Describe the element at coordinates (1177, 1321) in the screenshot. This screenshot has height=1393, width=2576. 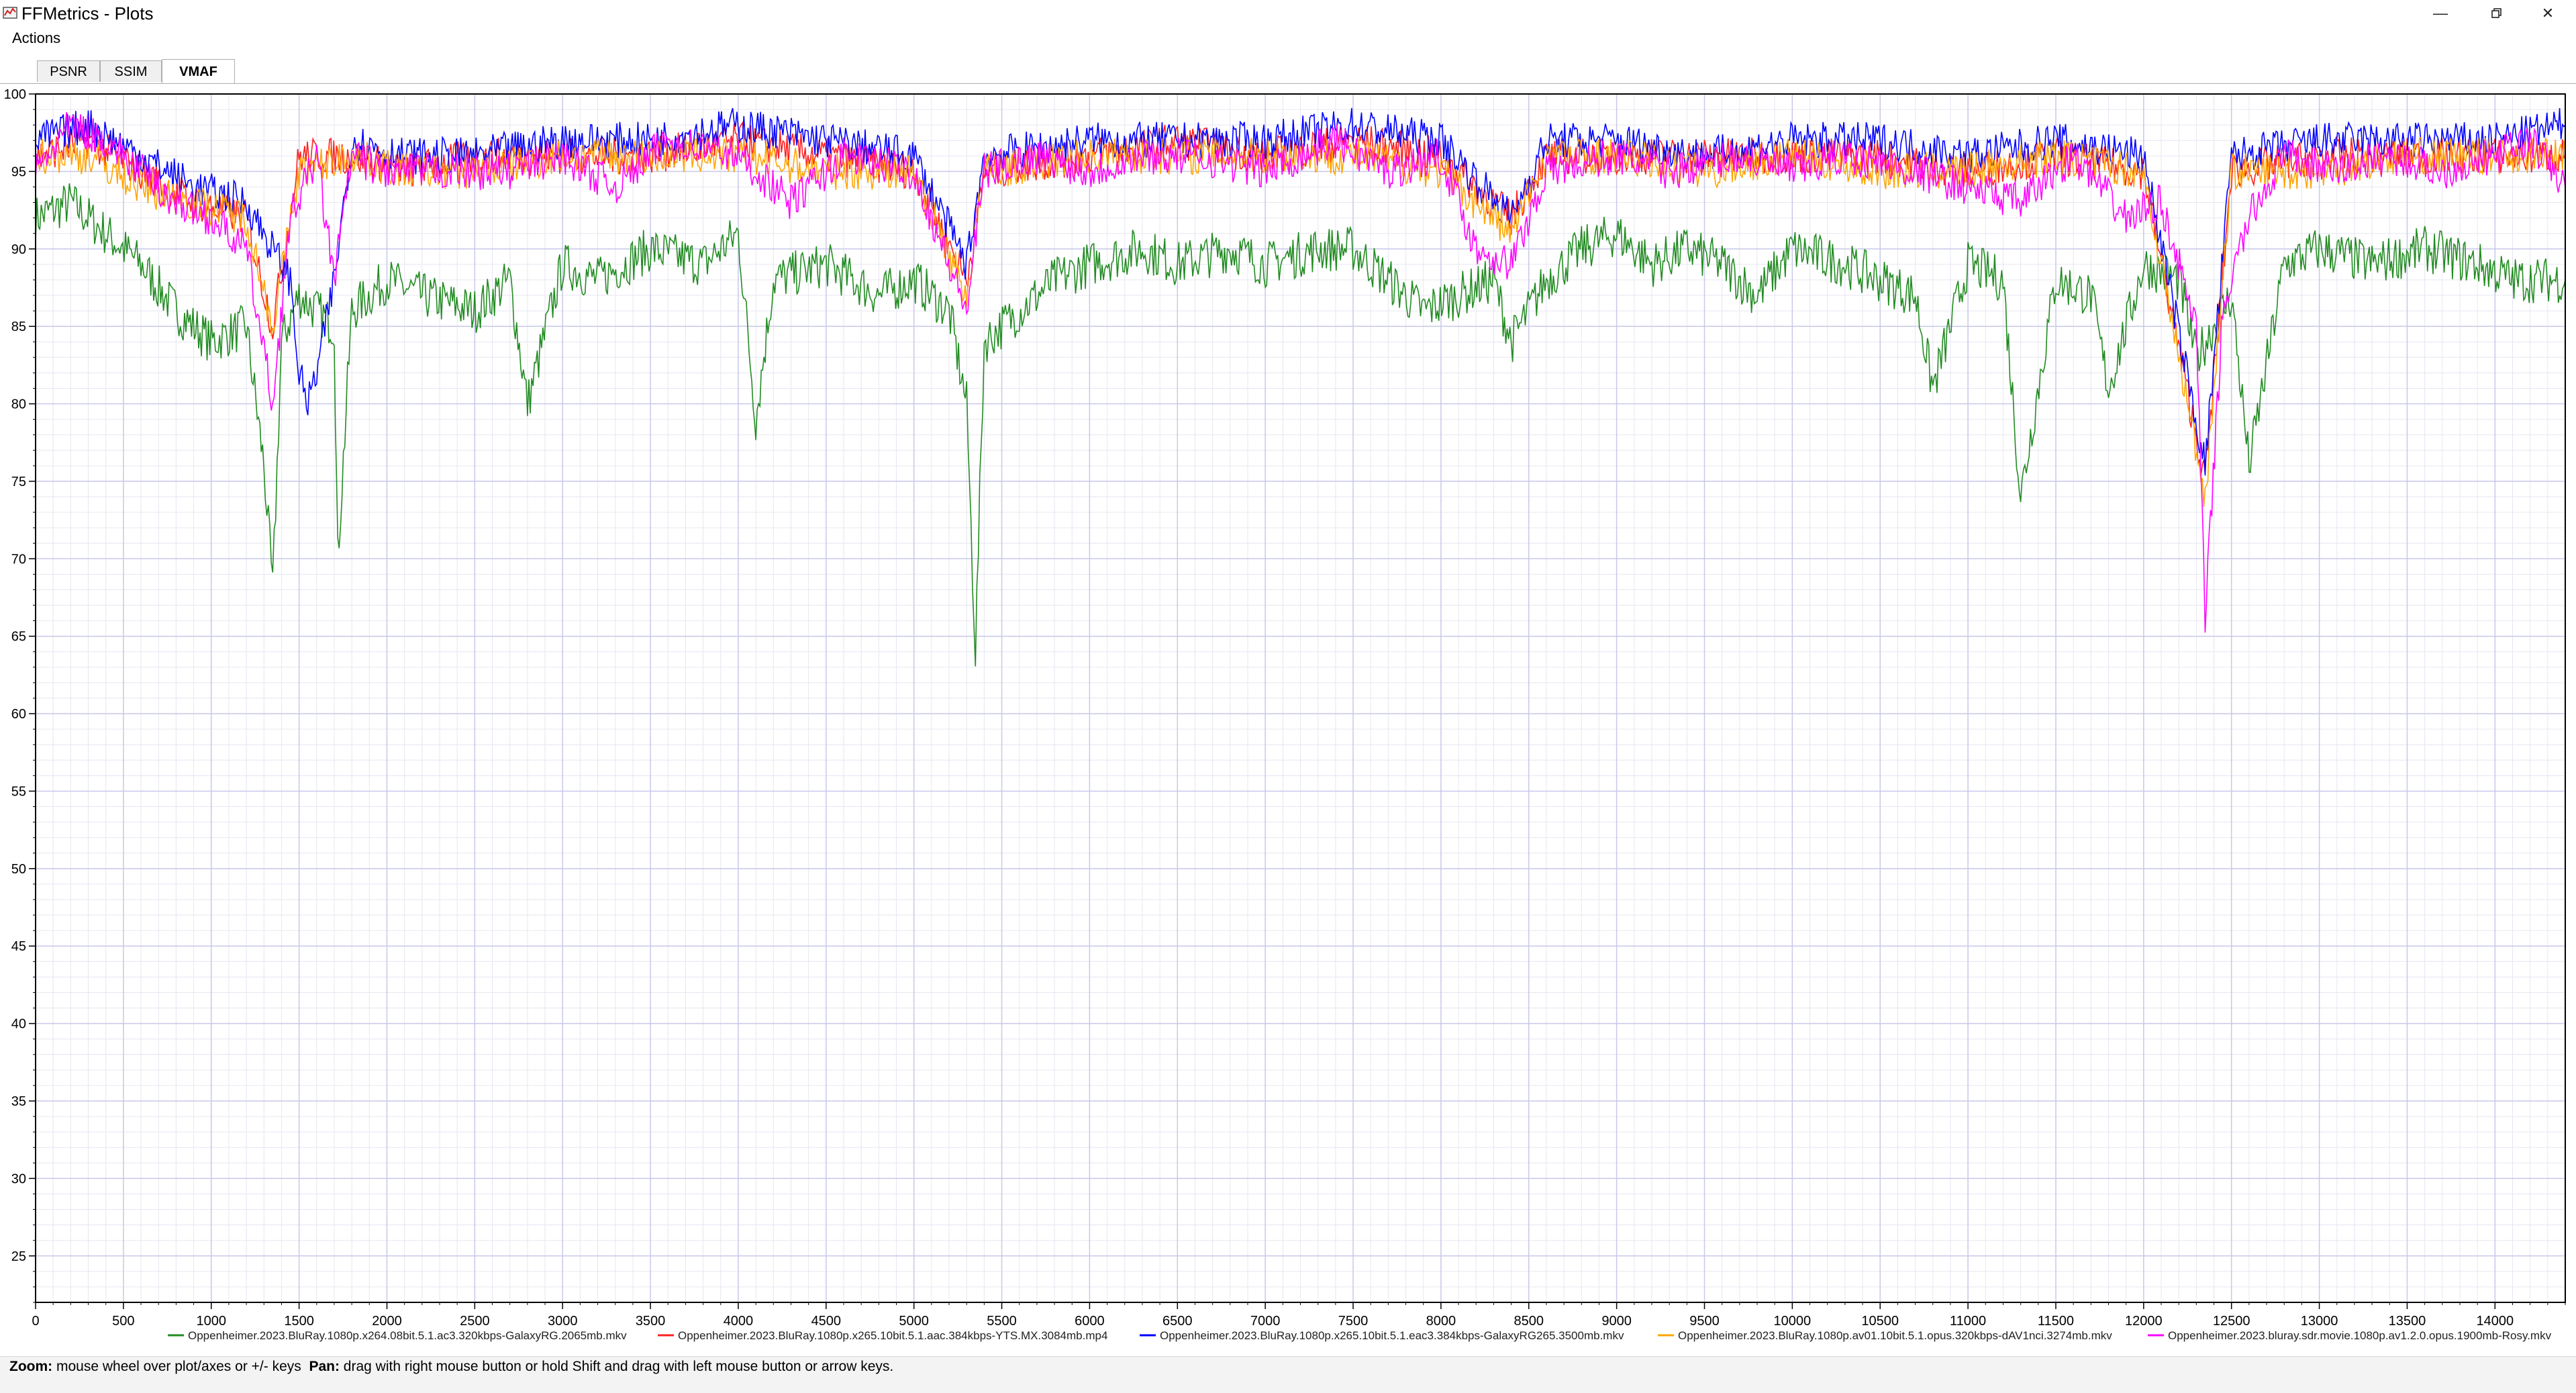
I see `x-tick-label: 6500` at that location.